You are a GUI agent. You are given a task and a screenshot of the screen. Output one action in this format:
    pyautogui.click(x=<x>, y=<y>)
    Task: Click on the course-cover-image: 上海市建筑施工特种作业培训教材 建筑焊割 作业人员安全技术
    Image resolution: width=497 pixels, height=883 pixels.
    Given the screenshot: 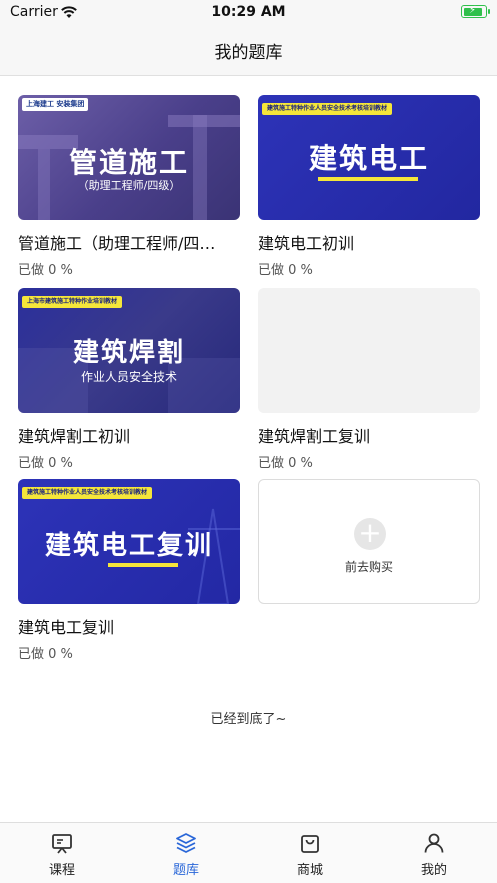 What is the action you would take?
    pyautogui.click(x=129, y=350)
    